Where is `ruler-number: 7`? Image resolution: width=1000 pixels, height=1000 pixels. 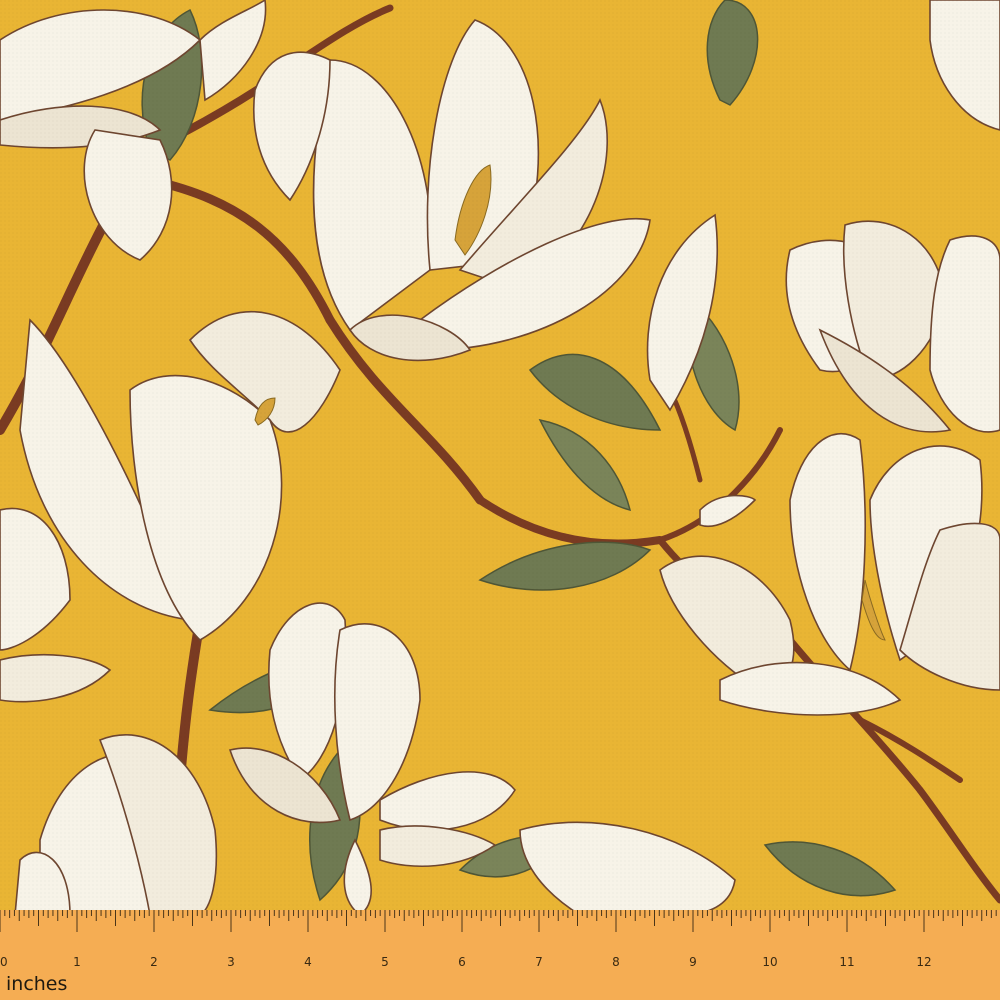
ruler-number: 7 is located at coordinates (539, 962).